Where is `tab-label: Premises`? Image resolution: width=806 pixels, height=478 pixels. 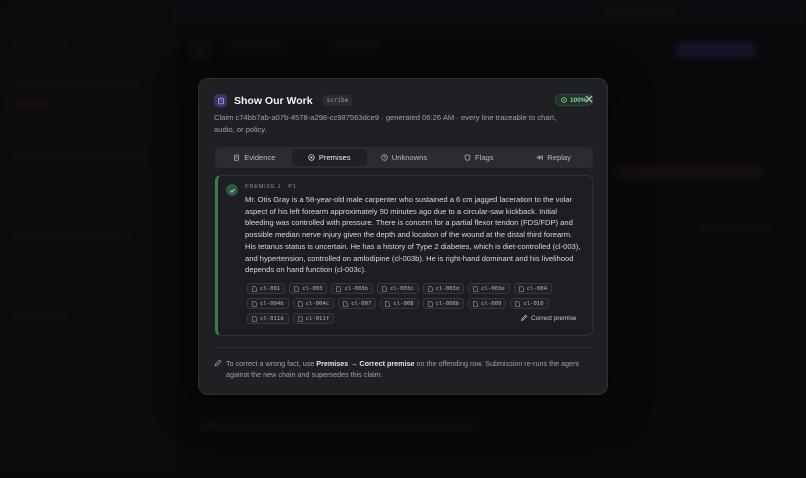
tab-label: Premises is located at coordinates (334, 157).